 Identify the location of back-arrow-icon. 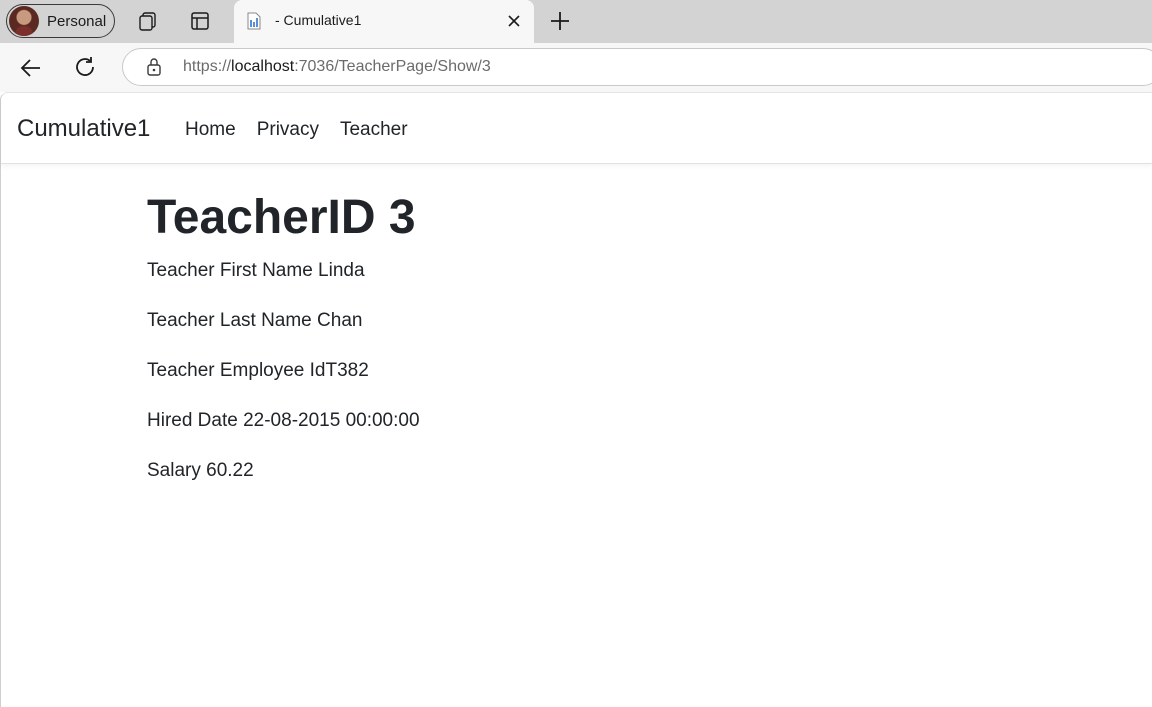
(31, 68).